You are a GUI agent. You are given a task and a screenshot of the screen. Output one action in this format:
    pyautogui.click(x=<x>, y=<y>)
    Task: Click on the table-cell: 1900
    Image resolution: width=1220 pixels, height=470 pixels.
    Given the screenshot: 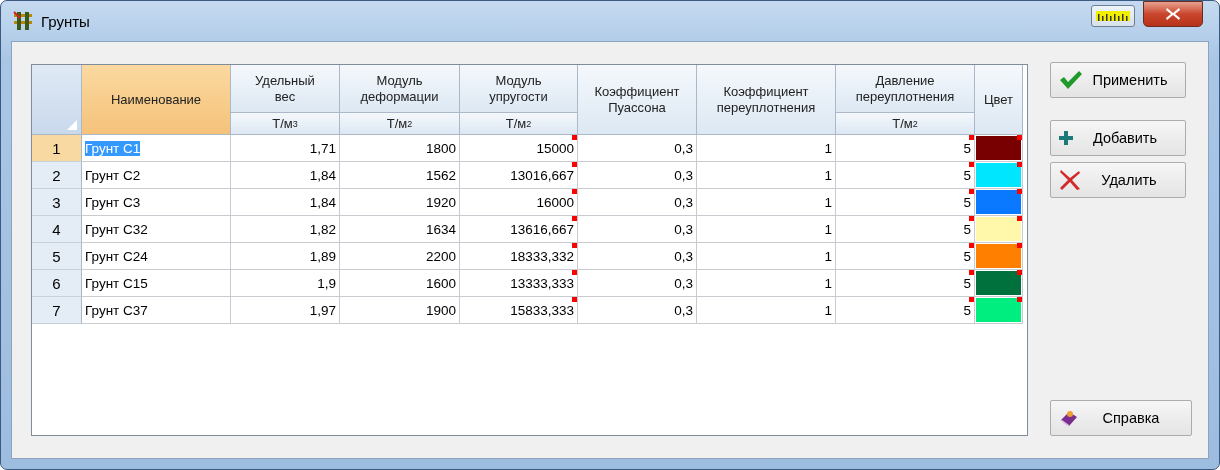 What is the action you would take?
    pyautogui.click(x=400, y=310)
    